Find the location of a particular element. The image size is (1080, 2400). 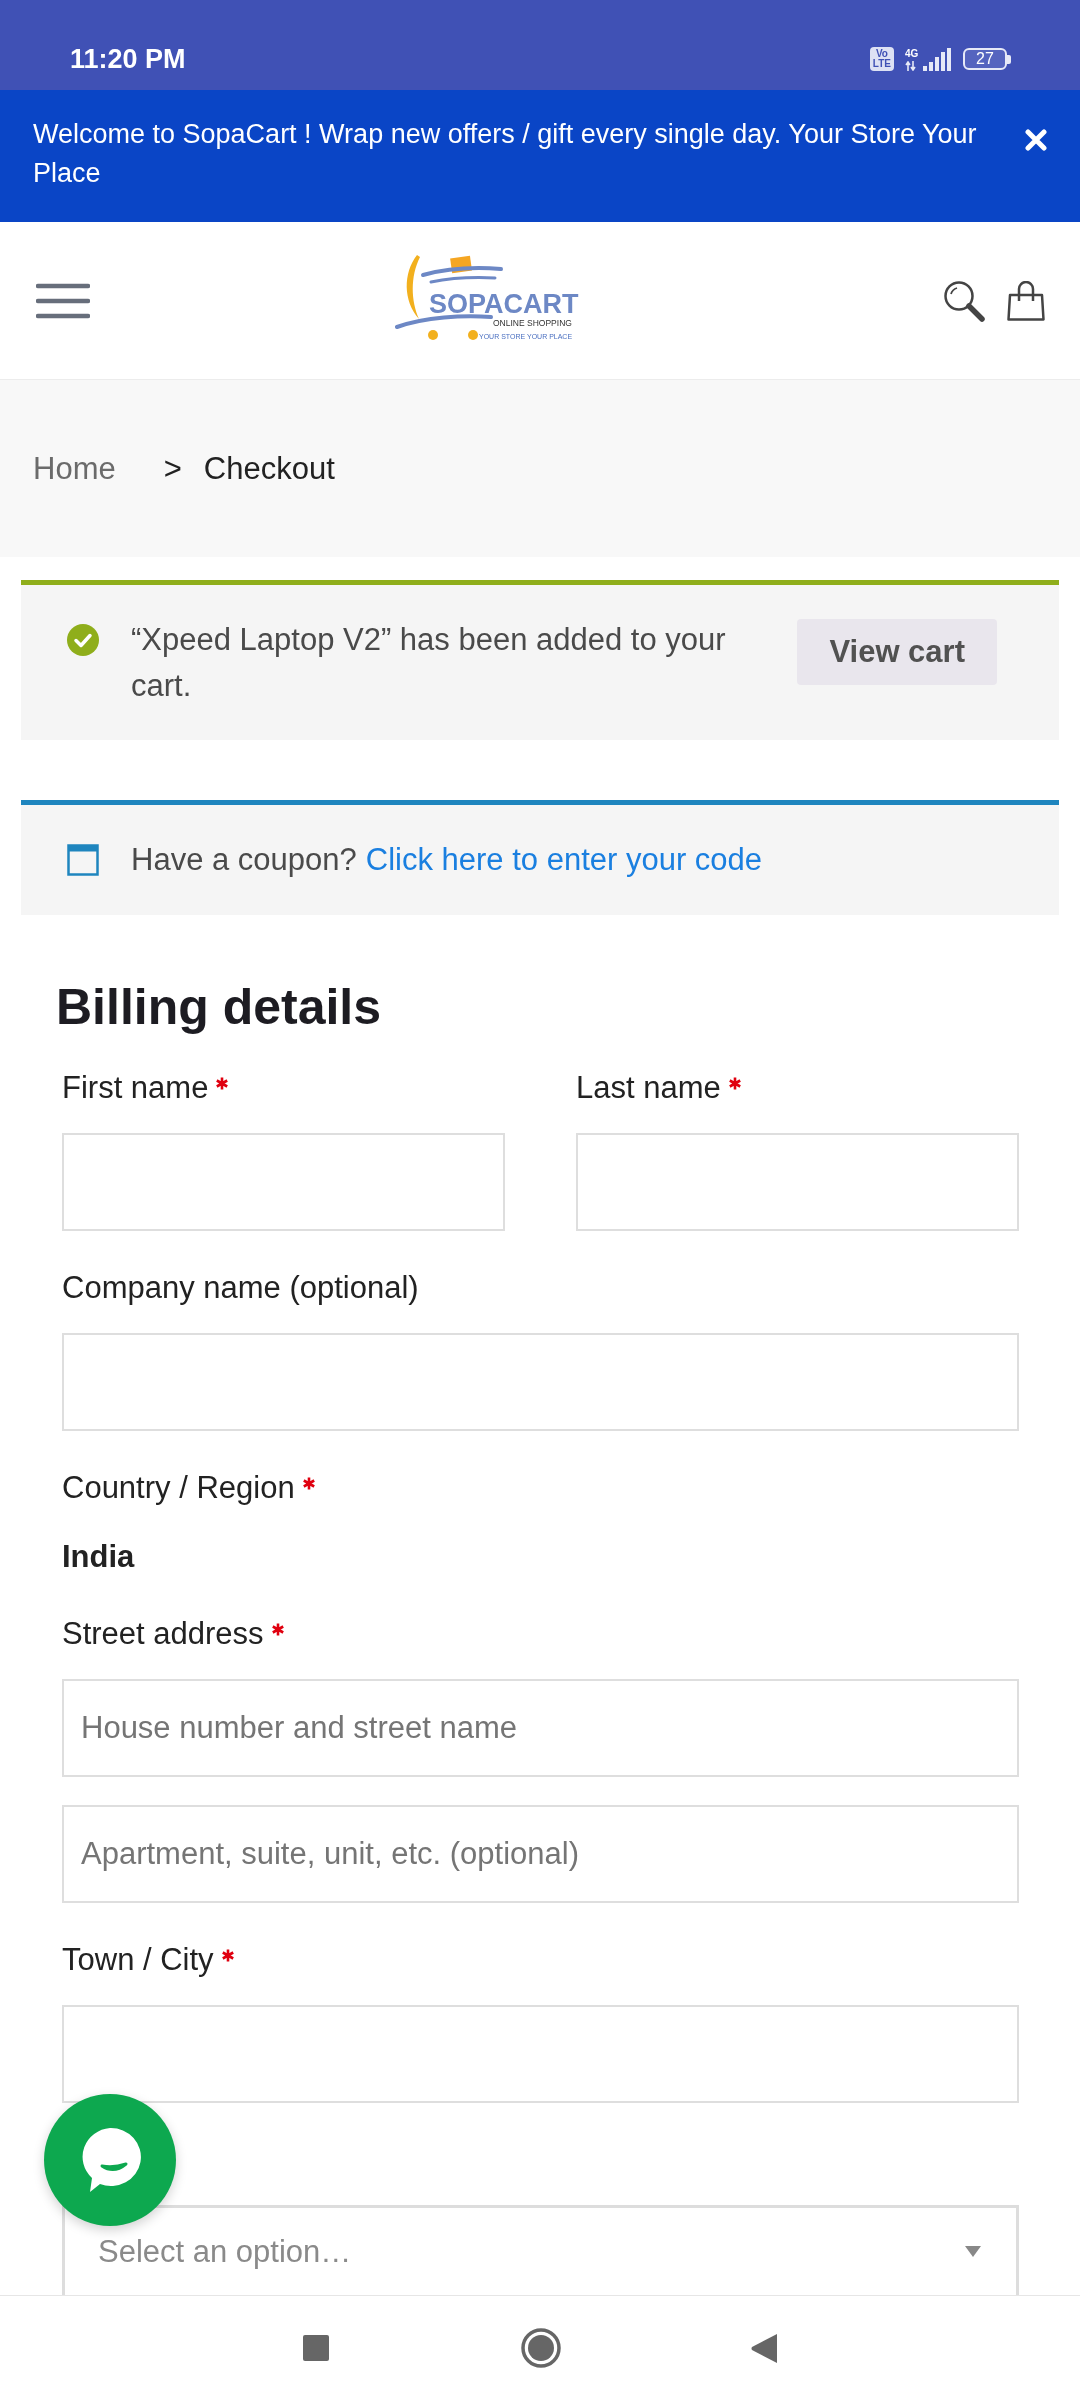

search-icon is located at coordinates (964, 300).